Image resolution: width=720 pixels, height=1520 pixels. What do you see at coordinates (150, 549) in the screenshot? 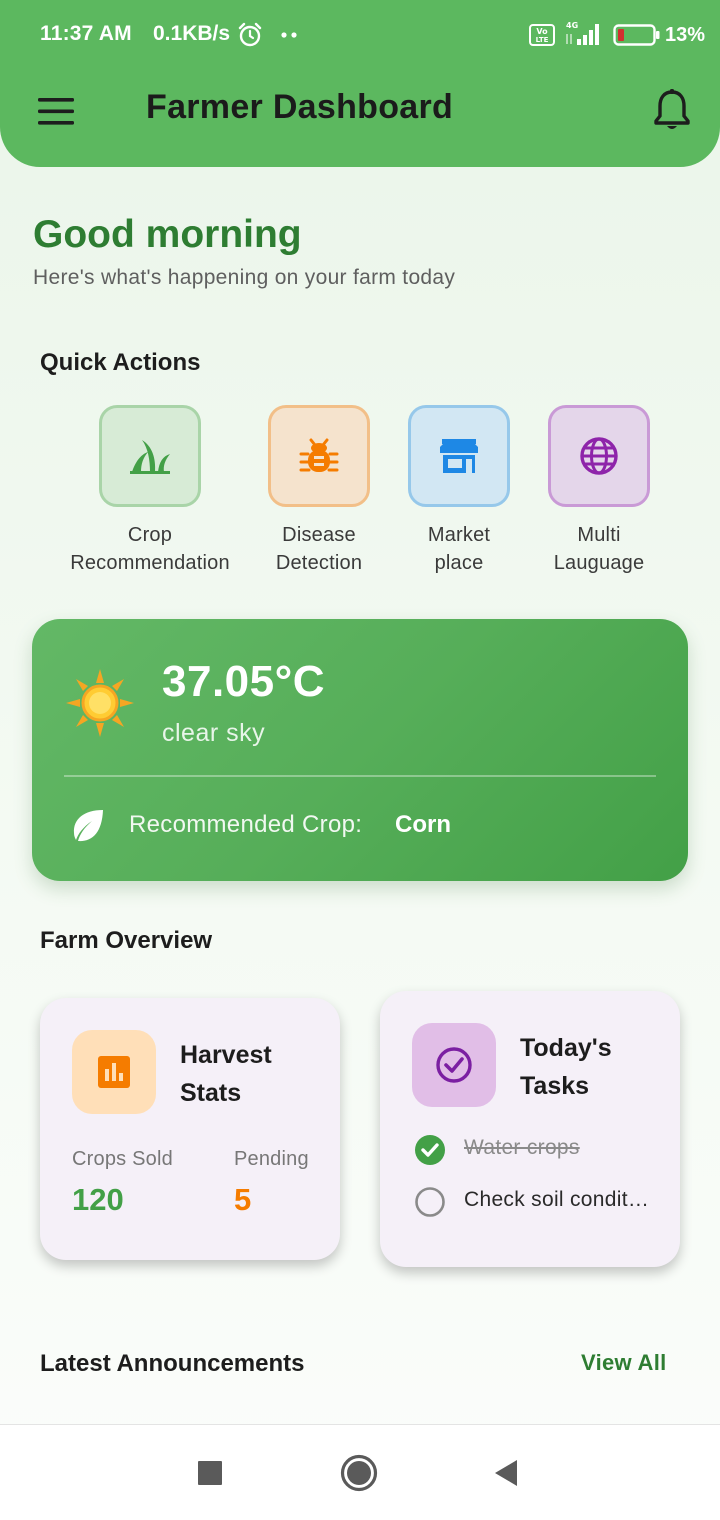
I see `crop-recommendation-label: Crop Recommendation` at bounding box center [150, 549].